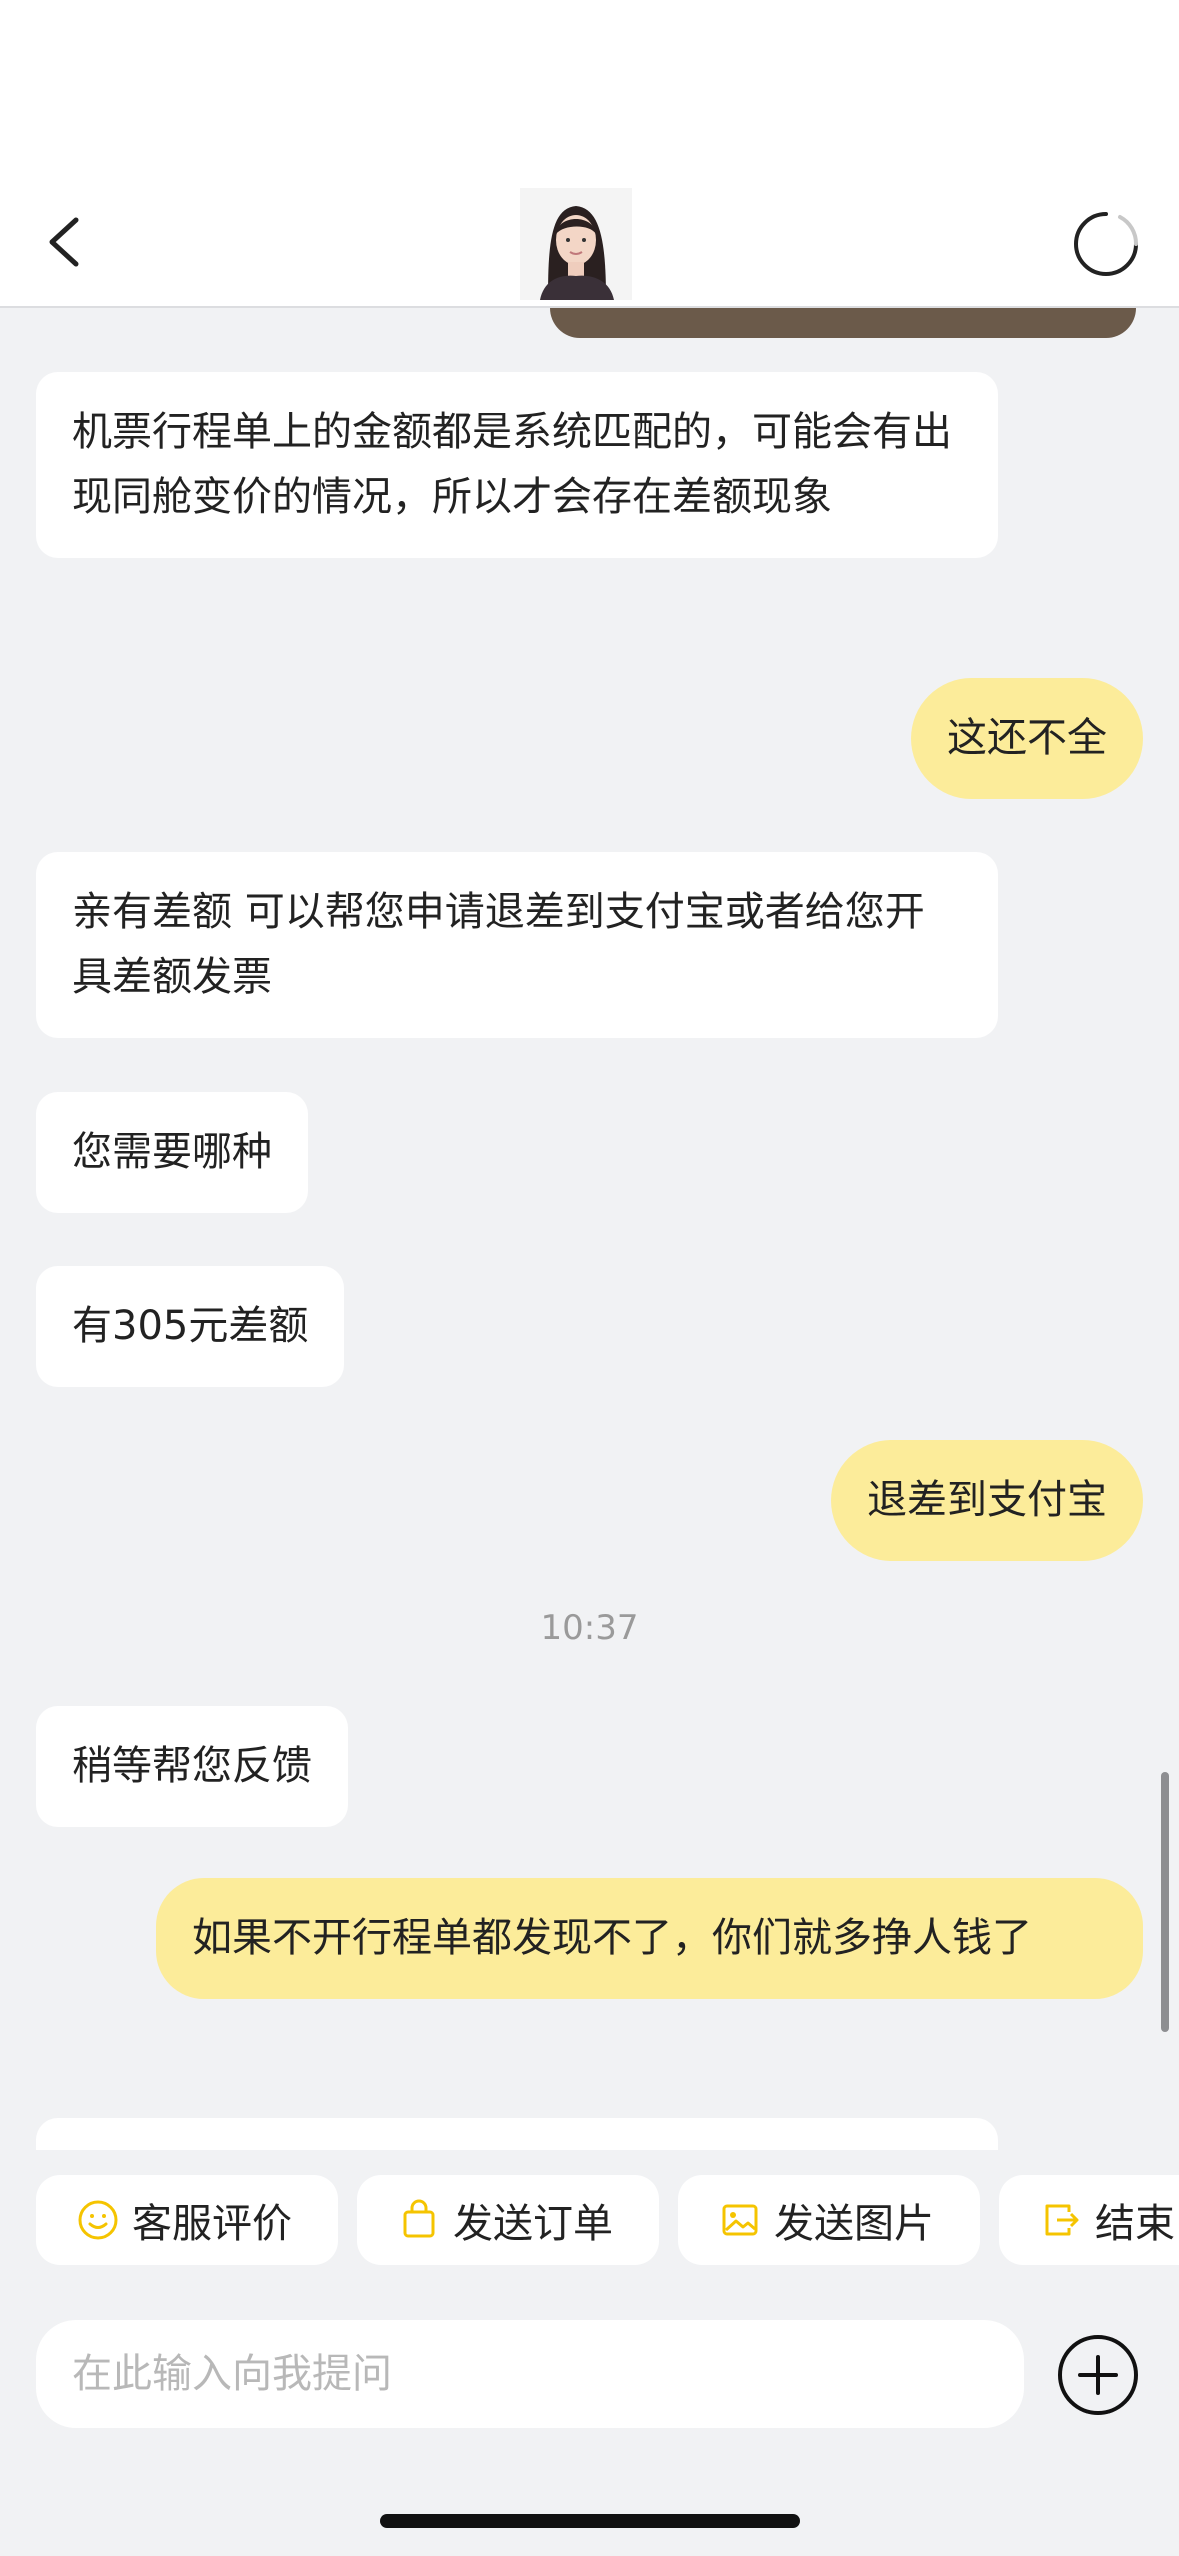 The width and height of the screenshot is (1179, 2556). What do you see at coordinates (590, 2521) in the screenshot?
I see `home-indicator` at bounding box center [590, 2521].